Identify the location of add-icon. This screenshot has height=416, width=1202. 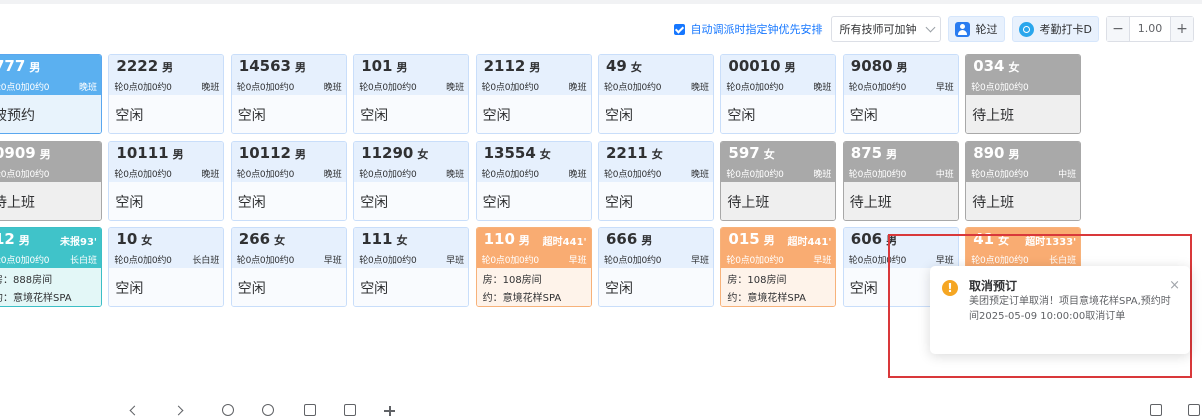
(390, 410).